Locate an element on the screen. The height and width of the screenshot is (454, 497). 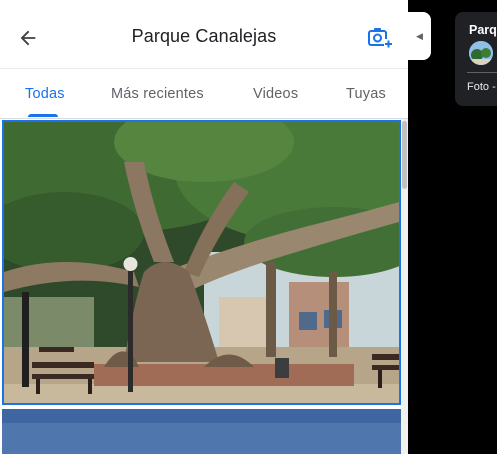
place-preview-card: Parqu Foto - is located at coordinates (476, 59).